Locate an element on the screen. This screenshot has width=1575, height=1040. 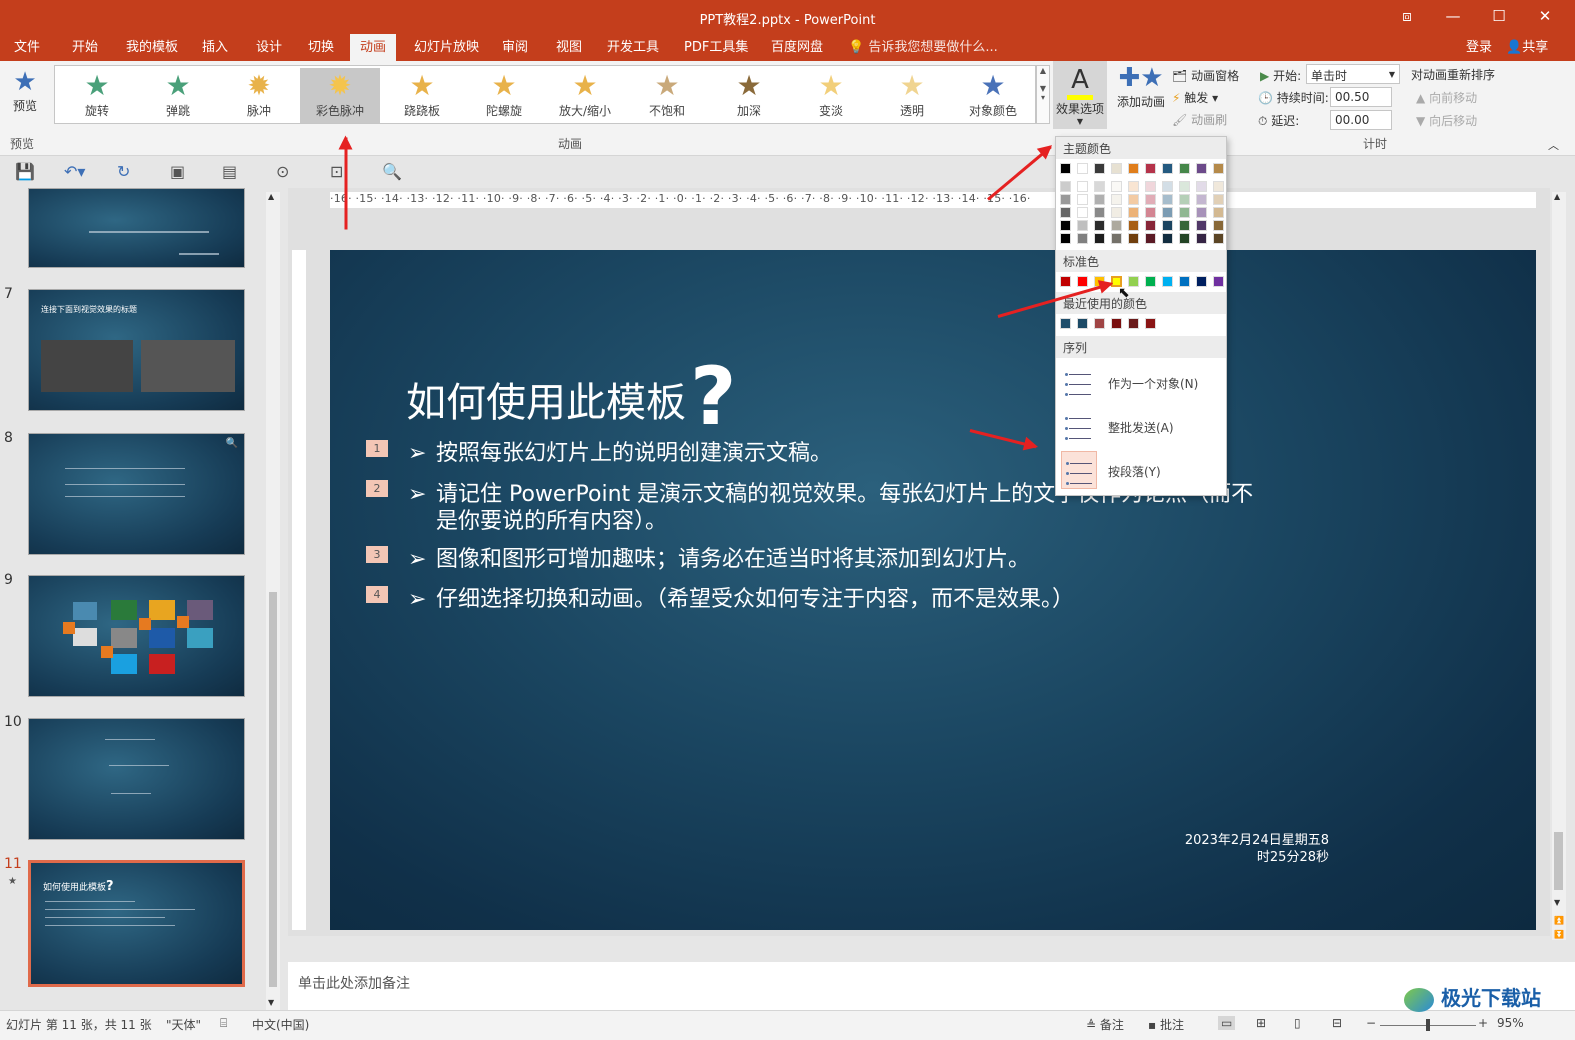
anim-grow-shrink: ★ 放大/缩小 is located at coordinates (585, 95).